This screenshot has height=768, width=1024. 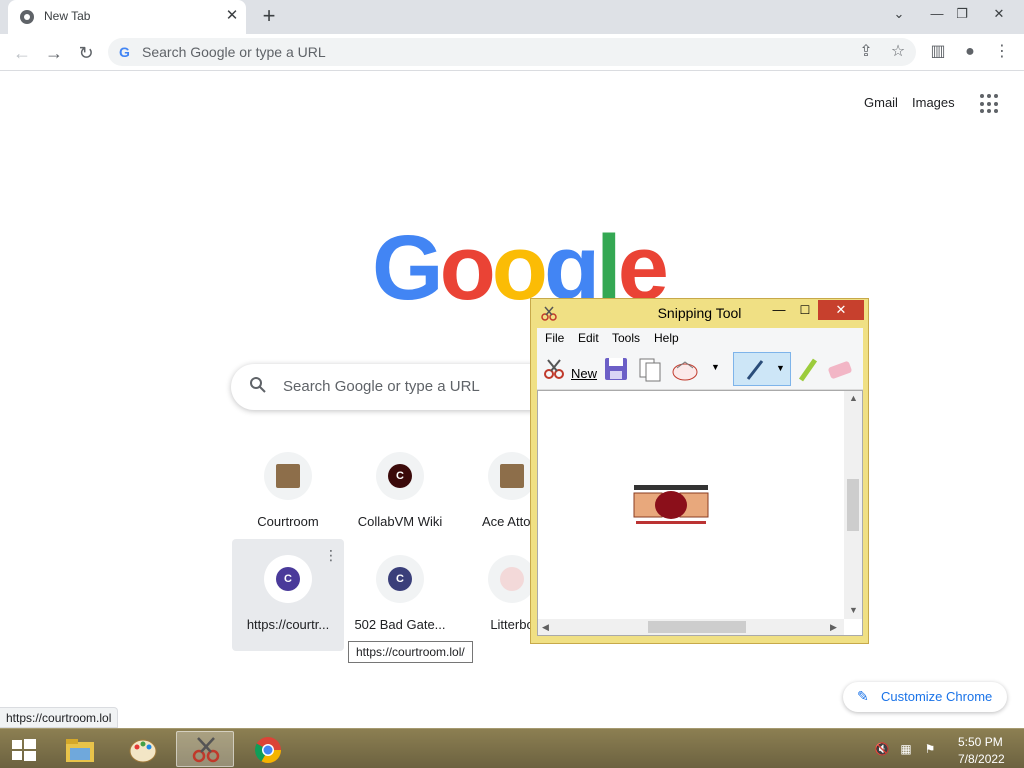 I want to click on status-bubble: https://courtroom.lol, so click(x=59, y=717).